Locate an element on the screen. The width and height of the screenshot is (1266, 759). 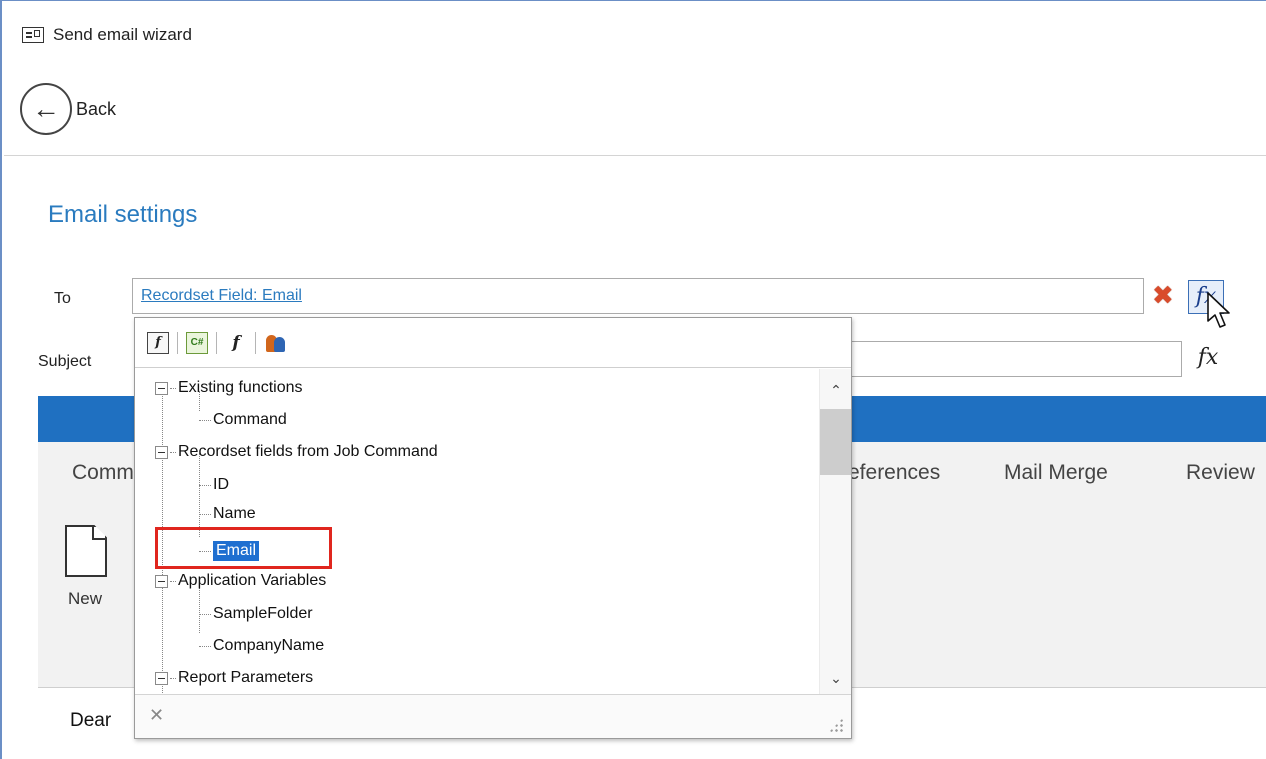
tree-label-selected: Email is located at coordinates (236, 551).